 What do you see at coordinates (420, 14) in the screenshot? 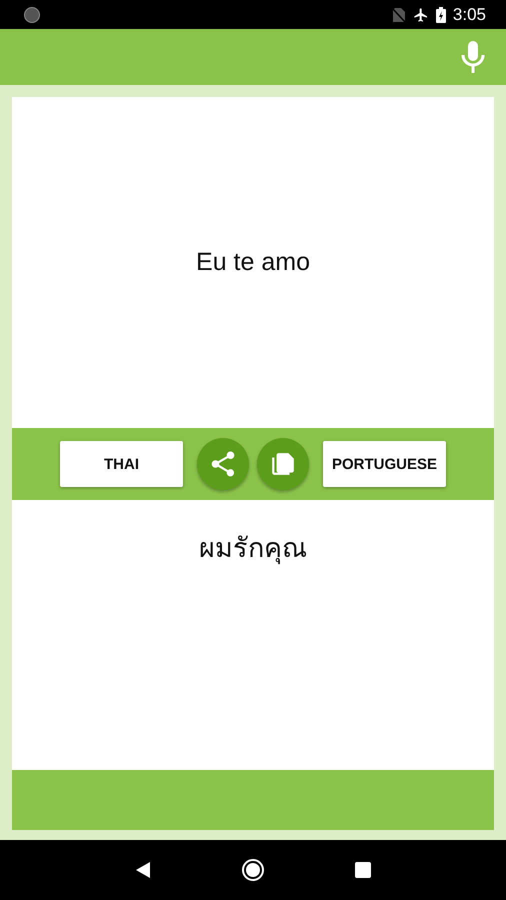
I see `airplane-icon` at bounding box center [420, 14].